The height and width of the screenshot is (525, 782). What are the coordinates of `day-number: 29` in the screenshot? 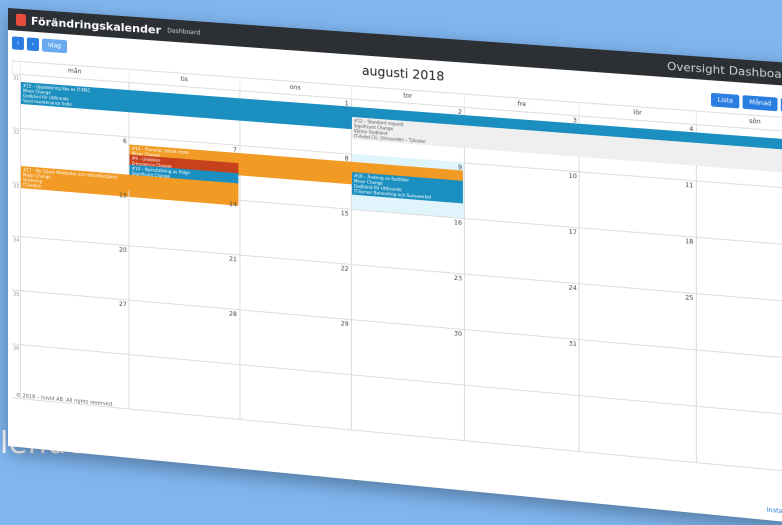 It's located at (344, 324).